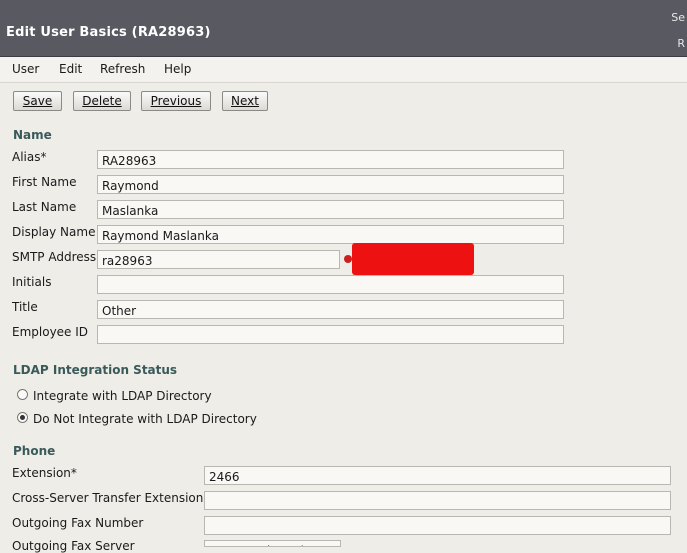  Describe the element at coordinates (343, 28) in the screenshot. I see `title-bar: Edit User Basics (RA28963) Se R` at that location.